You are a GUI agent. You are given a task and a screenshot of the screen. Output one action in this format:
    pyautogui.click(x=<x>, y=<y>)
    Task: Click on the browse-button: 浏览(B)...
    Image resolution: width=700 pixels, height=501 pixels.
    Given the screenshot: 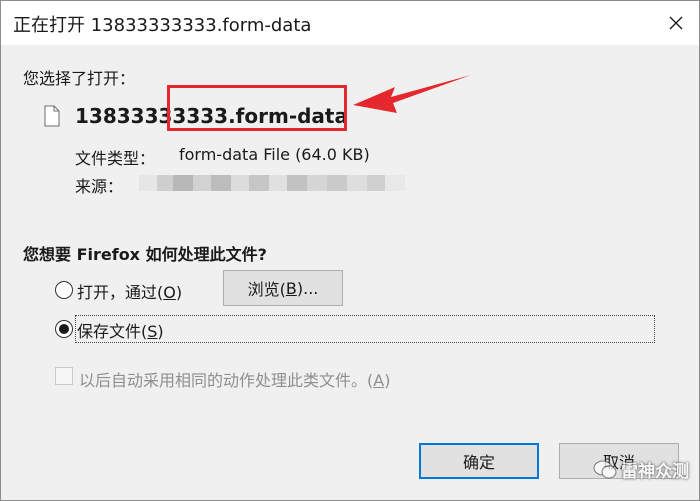 What is the action you would take?
    pyautogui.click(x=283, y=288)
    